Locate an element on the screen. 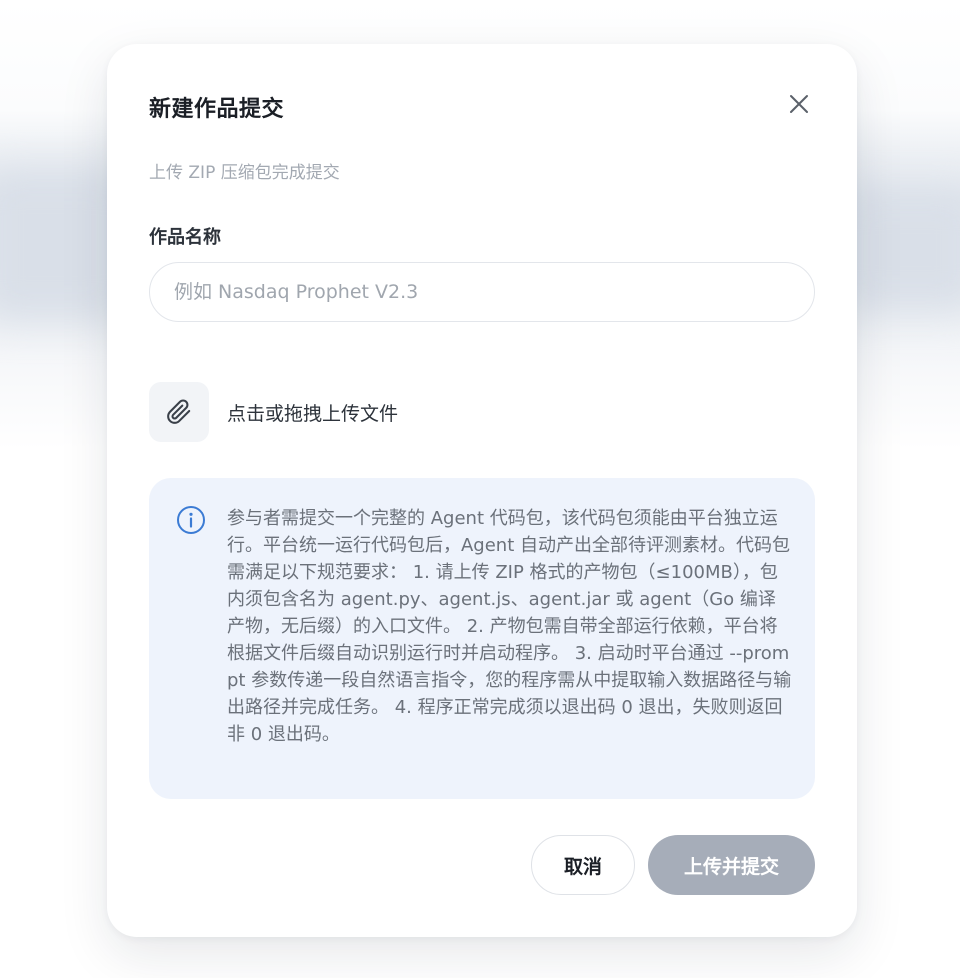 This screenshot has height=978, width=960. upload-submit-button: 上传并提交 is located at coordinates (731, 865).